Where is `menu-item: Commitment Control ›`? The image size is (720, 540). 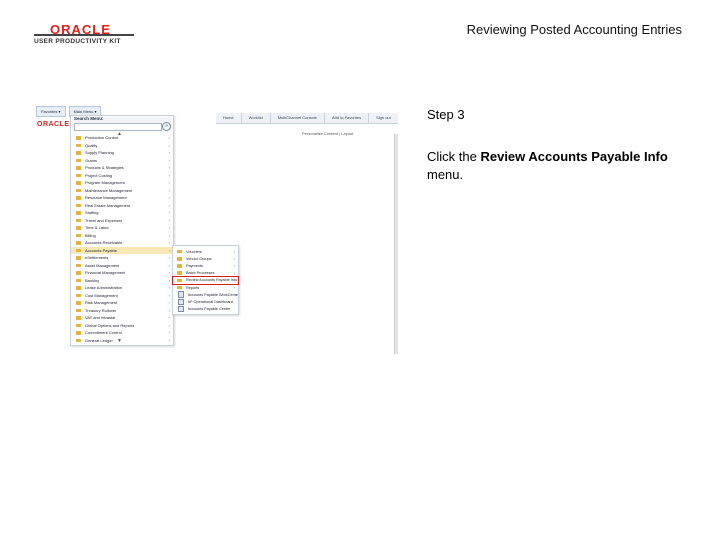
menu-item: Commitment Control › is located at coordinates (122, 333).